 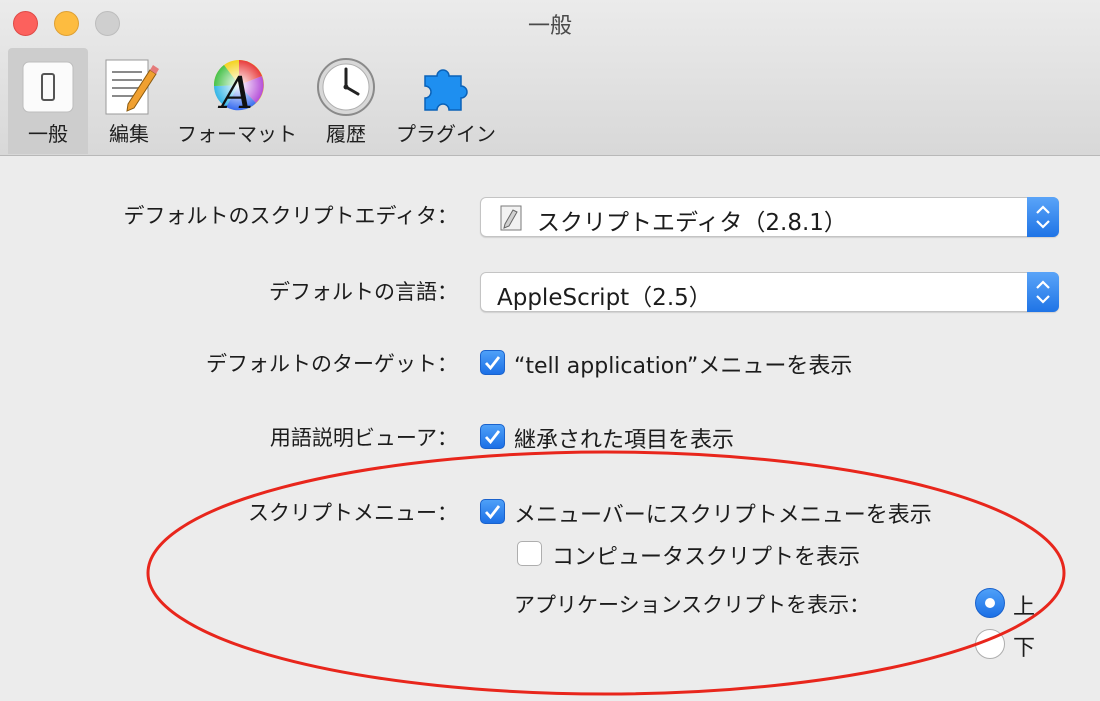 I want to click on tell-application-checkbox, so click(x=492, y=362).